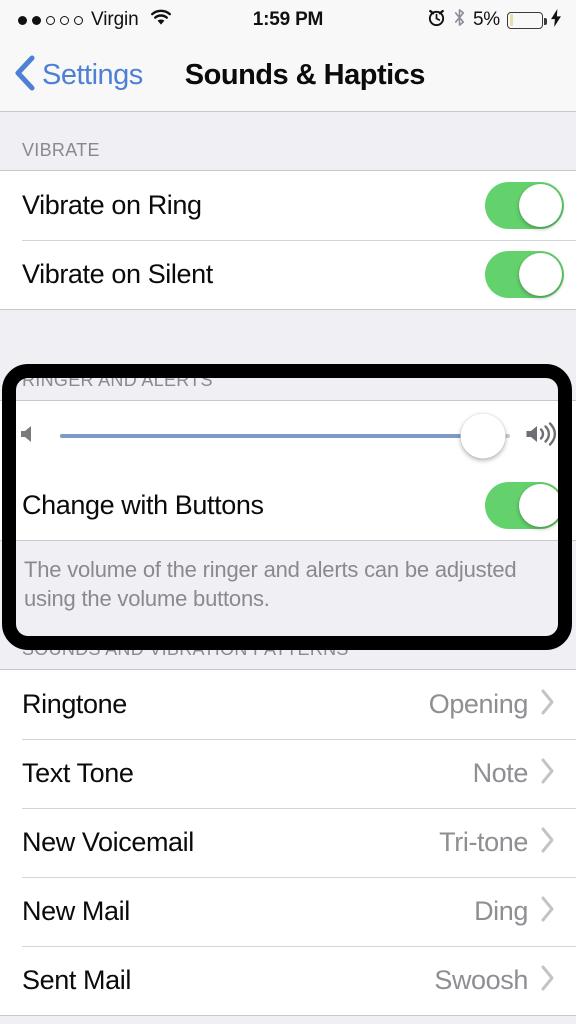  What do you see at coordinates (271, 436) in the screenshot?
I see `slider-fill` at bounding box center [271, 436].